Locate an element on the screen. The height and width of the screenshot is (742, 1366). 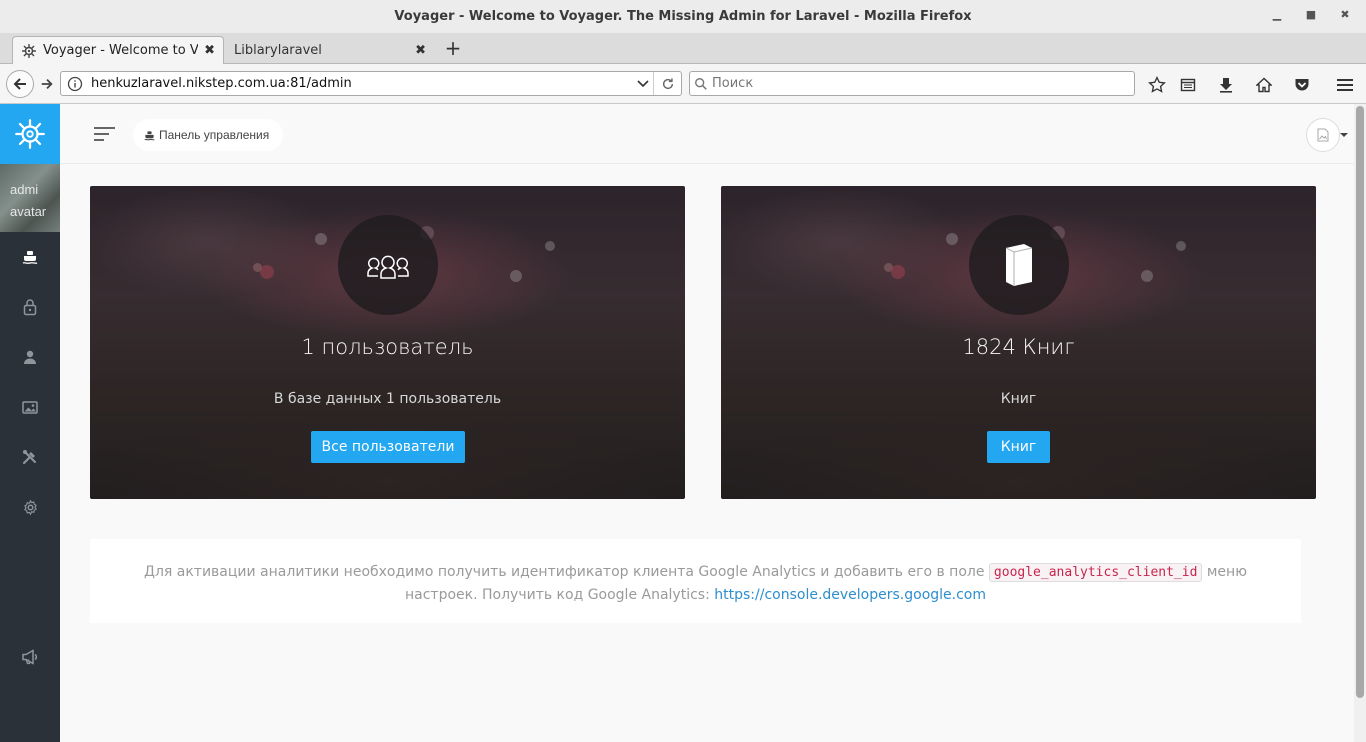
lock-icon is located at coordinates (30, 307).